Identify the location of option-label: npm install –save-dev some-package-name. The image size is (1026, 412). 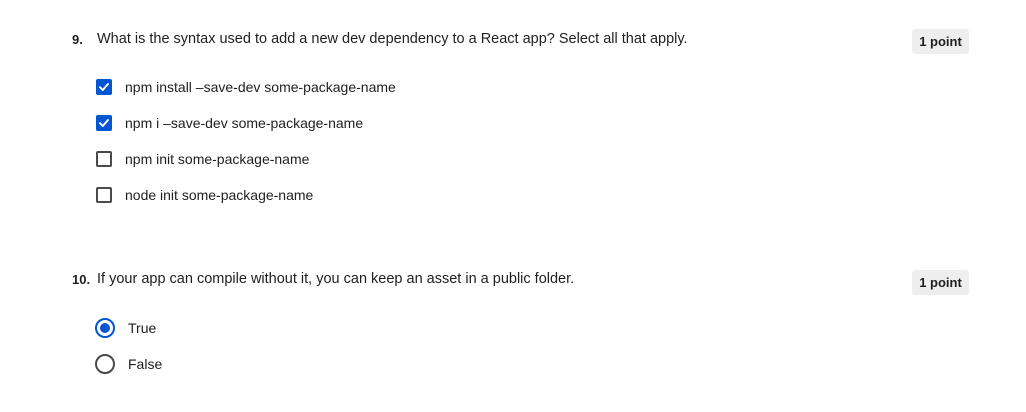
(260, 87).